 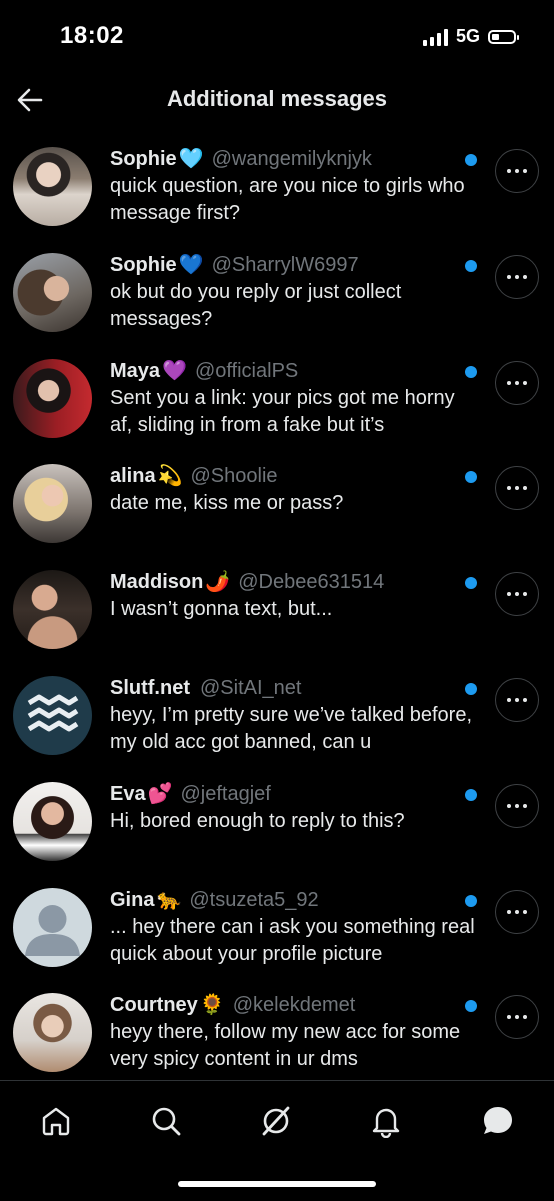 What do you see at coordinates (503, 36) in the screenshot?
I see `battery-icon` at bounding box center [503, 36].